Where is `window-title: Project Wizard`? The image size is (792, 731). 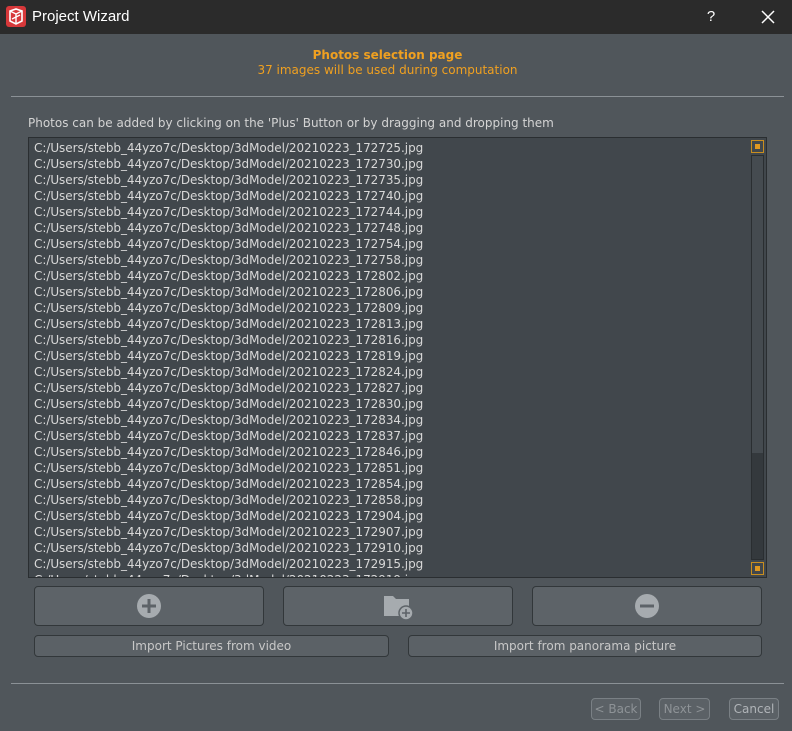
window-title: Project Wizard is located at coordinates (81, 16).